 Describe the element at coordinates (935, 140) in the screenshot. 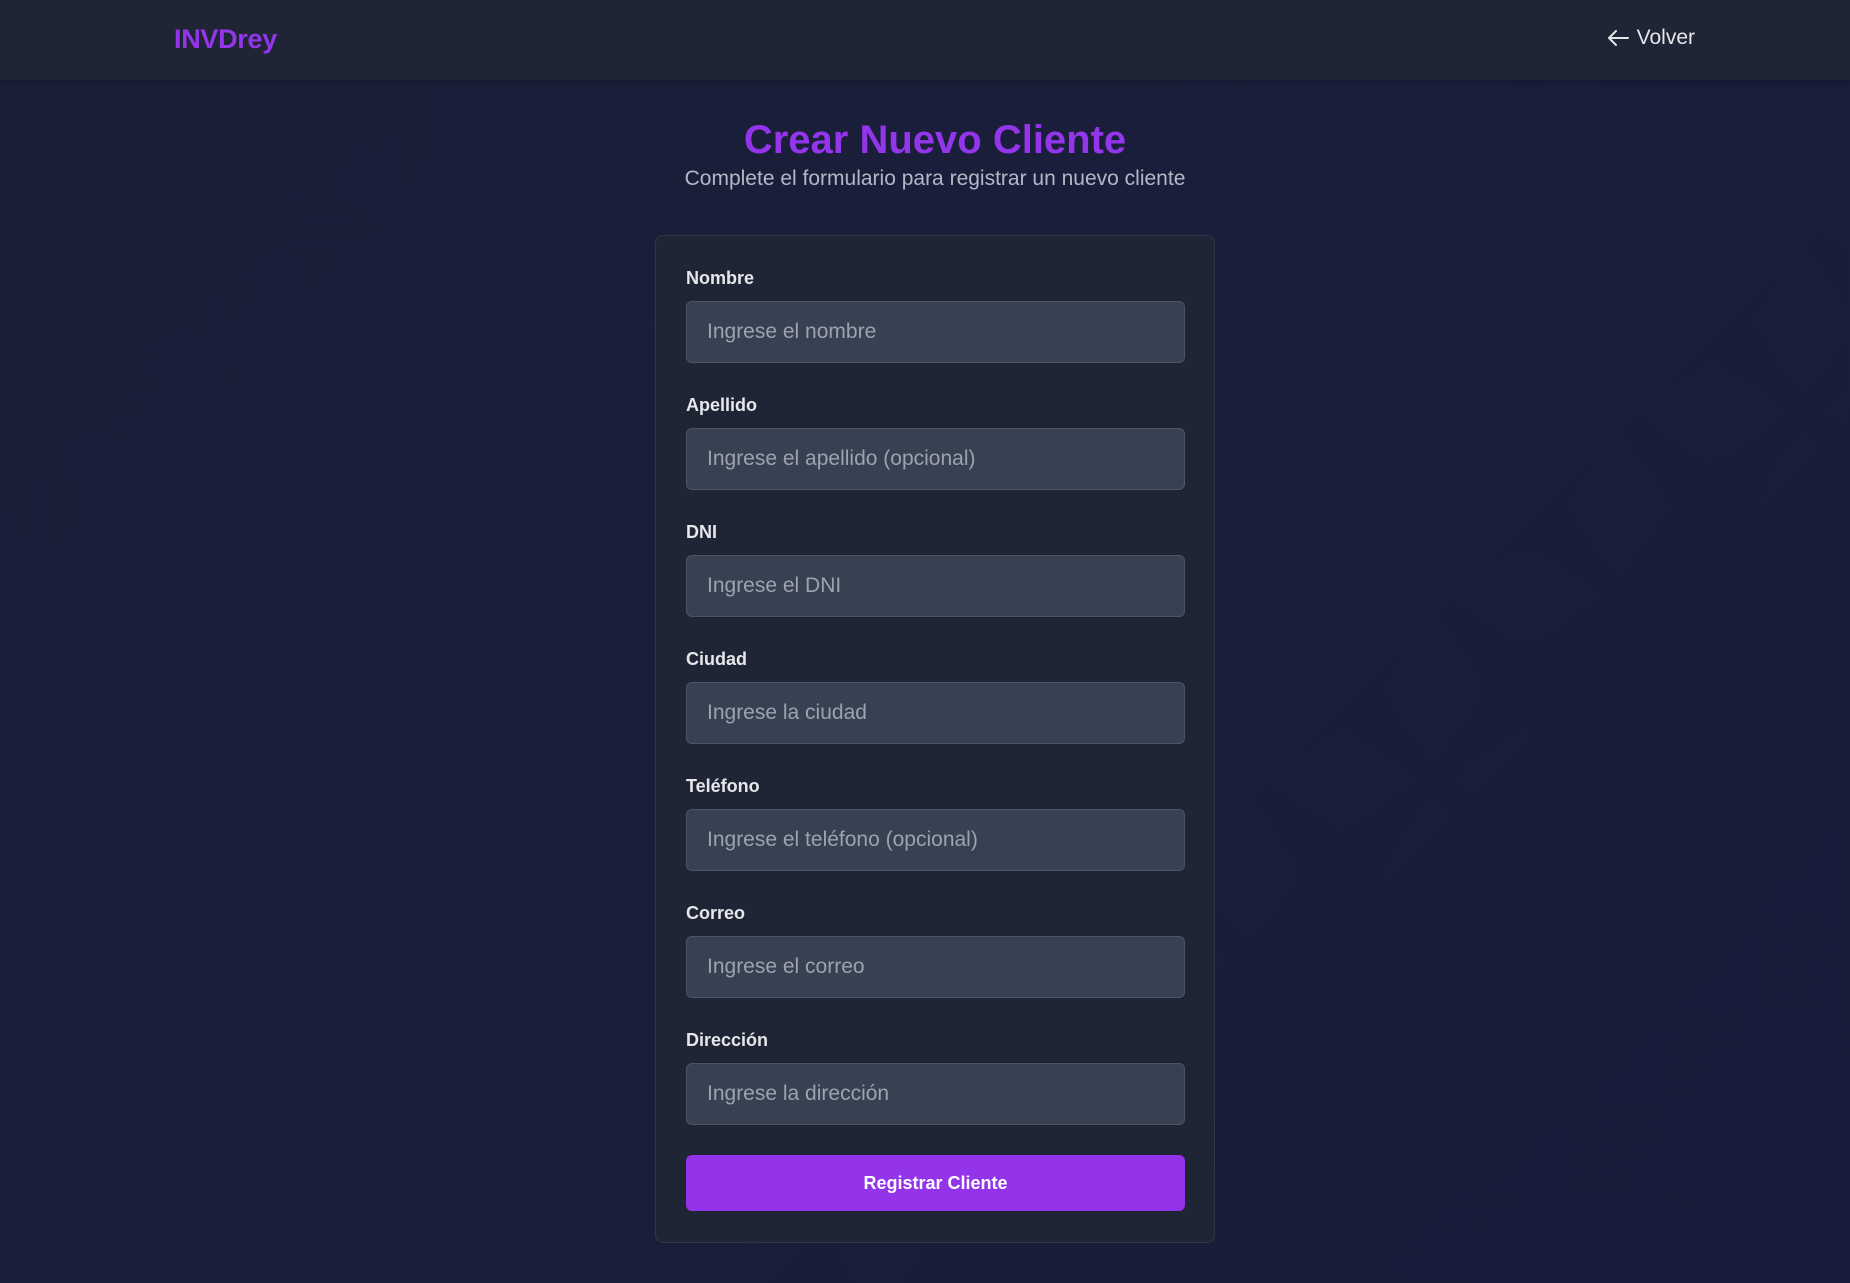

I see `page-title: Crear Nuevo Cliente` at that location.